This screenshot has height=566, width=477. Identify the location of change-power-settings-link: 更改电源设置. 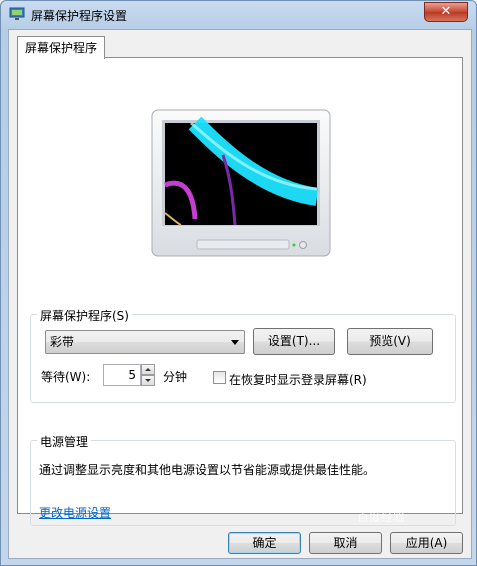
(75, 512).